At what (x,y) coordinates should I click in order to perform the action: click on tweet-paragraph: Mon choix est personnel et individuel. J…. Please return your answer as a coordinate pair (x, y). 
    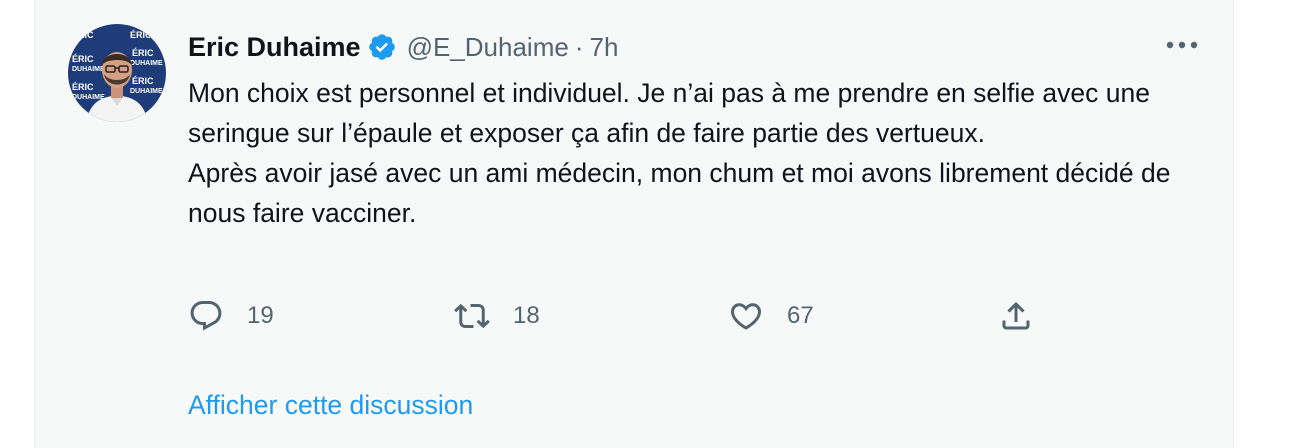
    Looking at the image, I should click on (669, 113).